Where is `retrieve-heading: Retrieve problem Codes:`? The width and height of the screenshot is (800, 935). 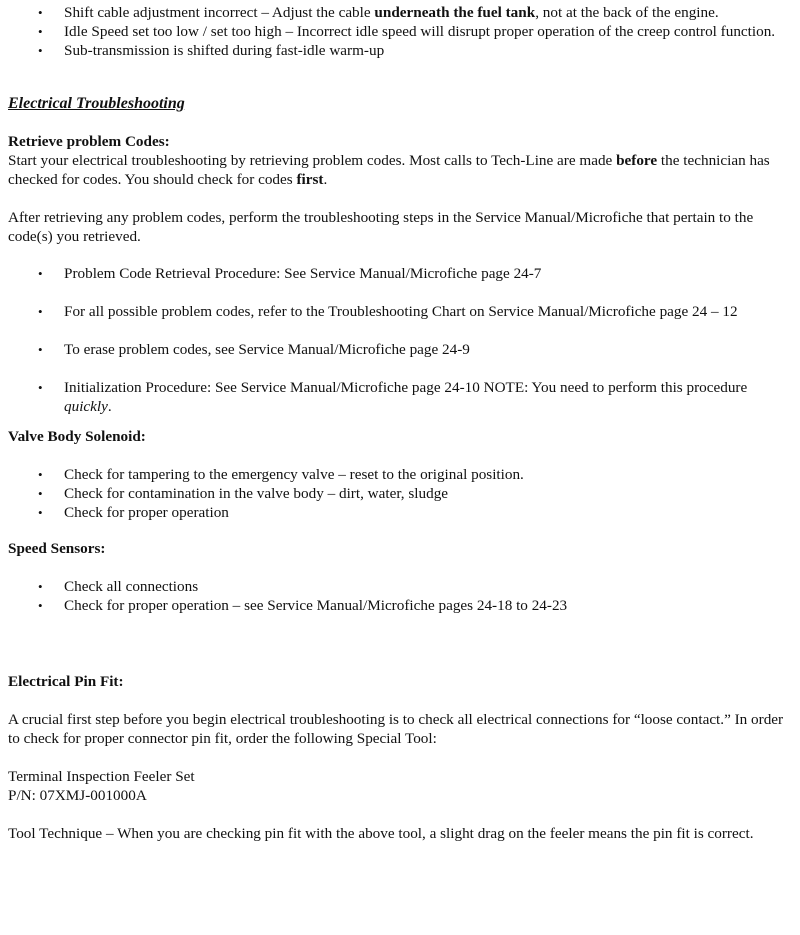
retrieve-heading: Retrieve problem Codes: is located at coordinates (89, 141).